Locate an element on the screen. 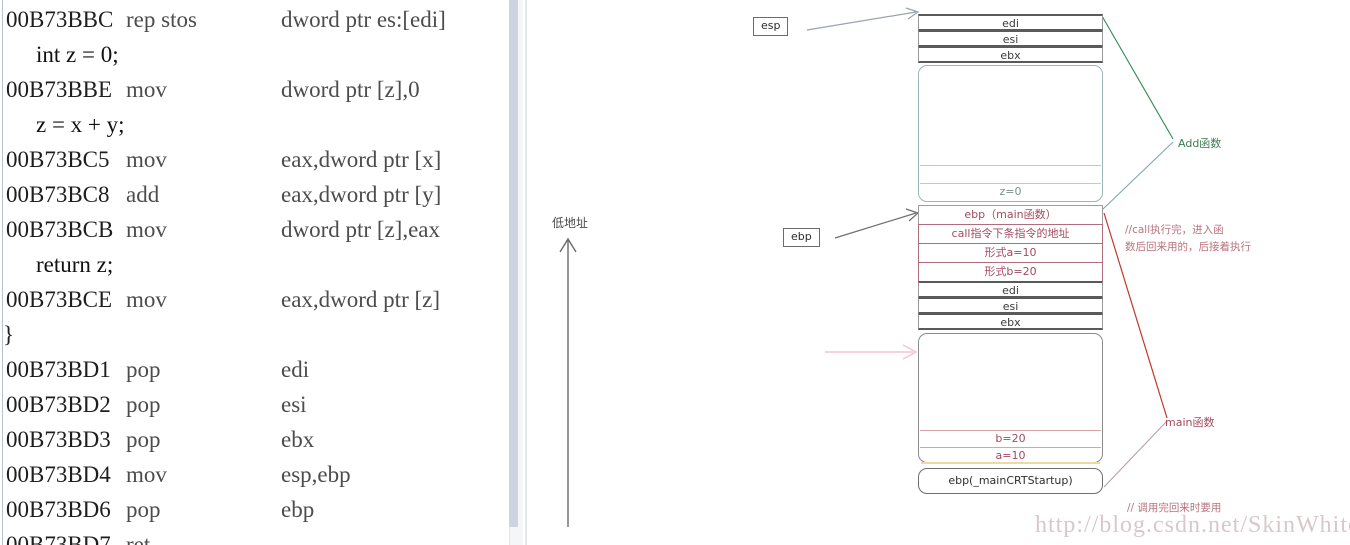  instruction-operands: eax,dword ptr [x] is located at coordinates (361, 159).